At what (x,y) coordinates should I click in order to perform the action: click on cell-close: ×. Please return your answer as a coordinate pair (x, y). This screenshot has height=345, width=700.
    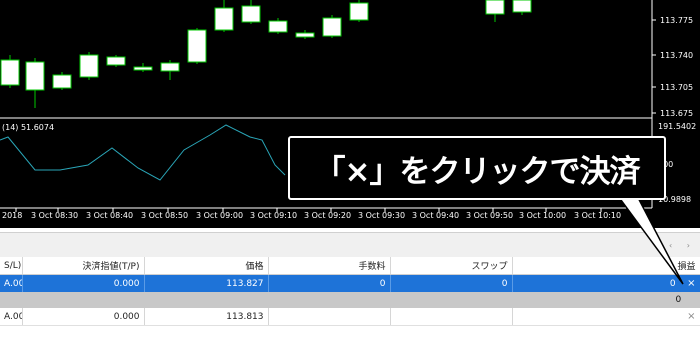
    Looking at the image, I should click on (606, 317).